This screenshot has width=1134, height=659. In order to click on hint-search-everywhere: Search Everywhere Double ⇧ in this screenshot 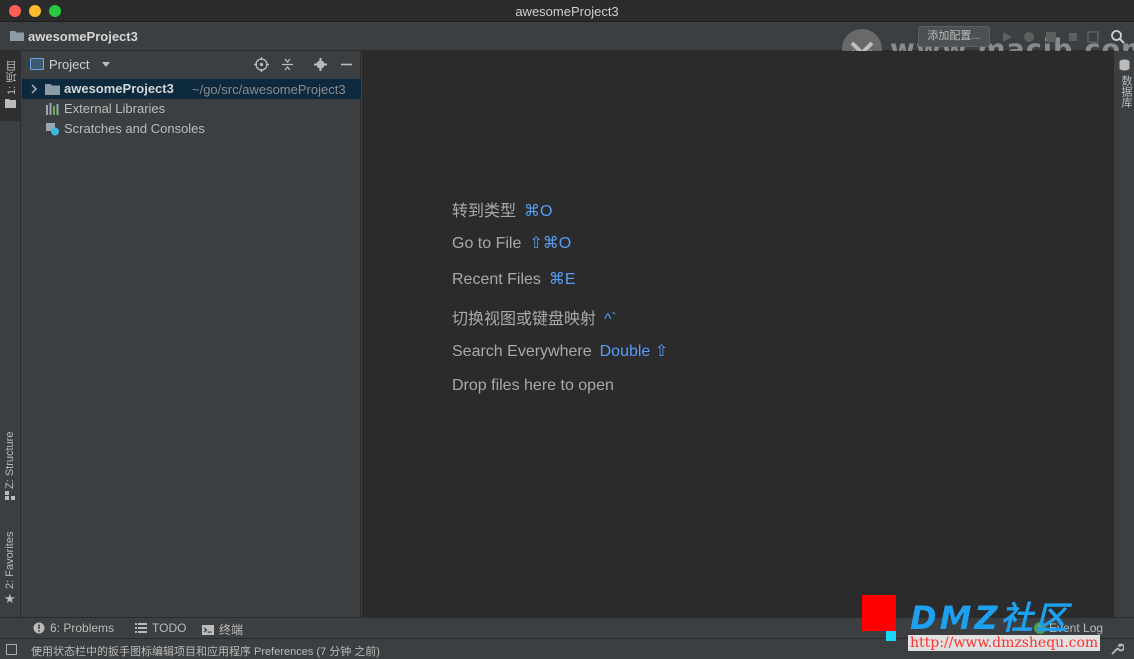, I will do `click(560, 351)`.